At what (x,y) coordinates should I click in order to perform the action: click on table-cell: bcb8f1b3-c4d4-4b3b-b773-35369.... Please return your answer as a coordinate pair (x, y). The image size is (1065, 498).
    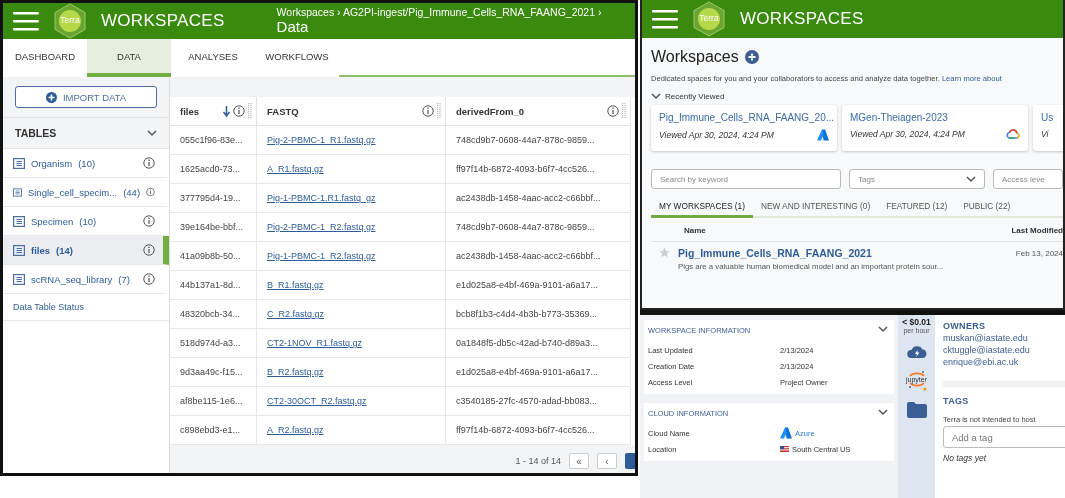
    Looking at the image, I should click on (527, 314).